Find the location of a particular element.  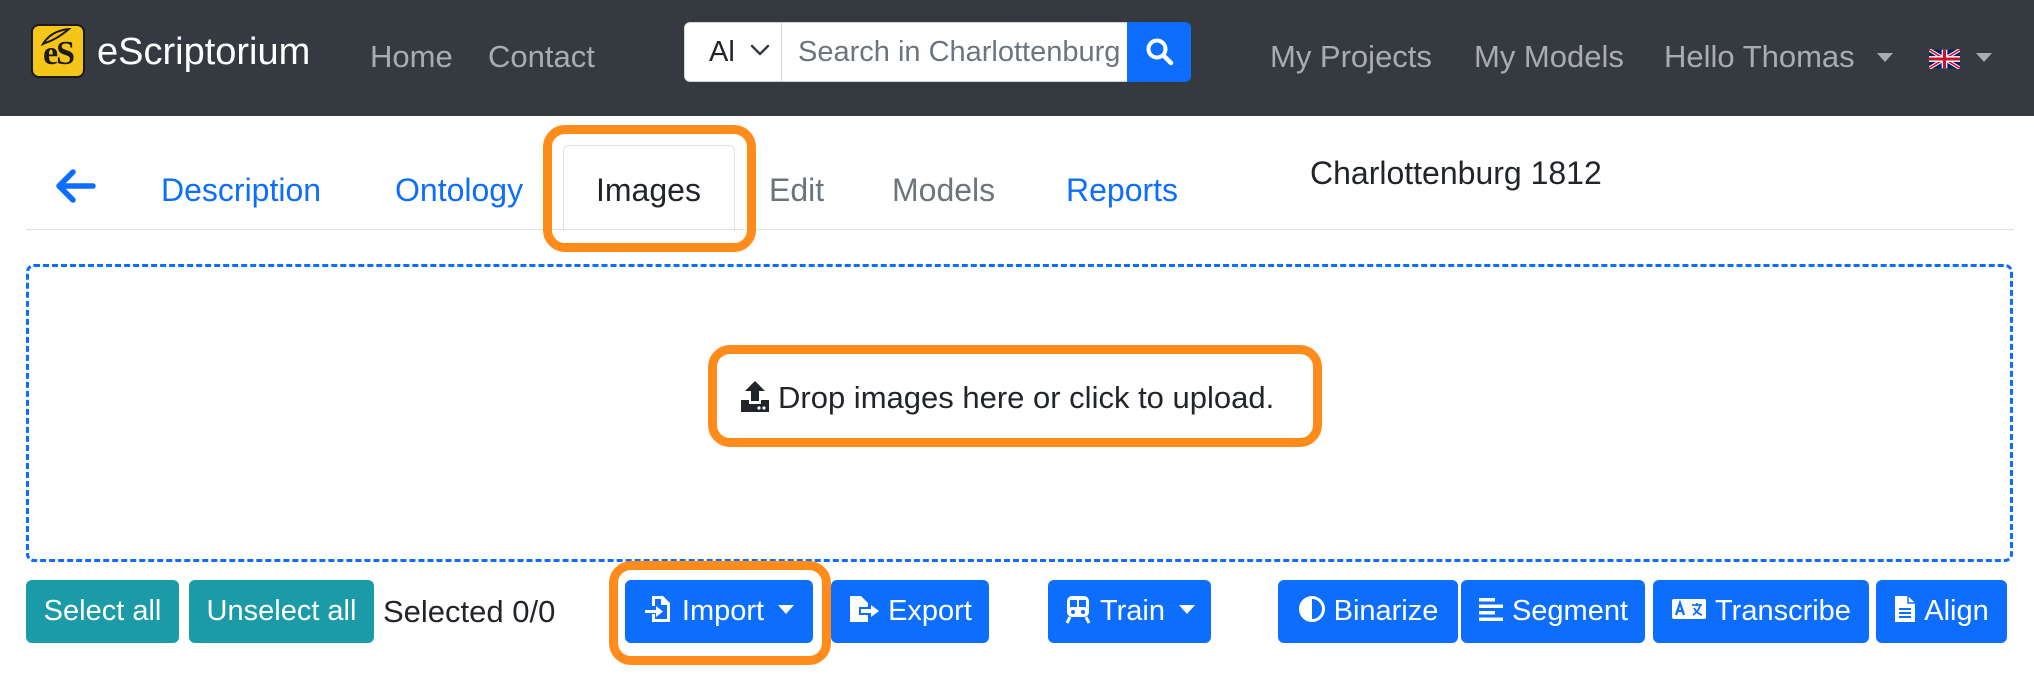

train-dropdown-button: Train is located at coordinates (1129, 611).